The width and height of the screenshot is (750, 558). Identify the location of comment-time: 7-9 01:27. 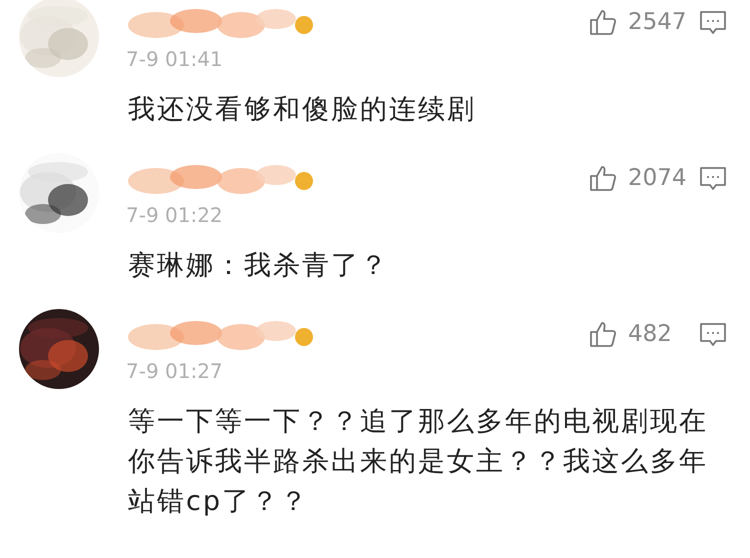
(175, 371).